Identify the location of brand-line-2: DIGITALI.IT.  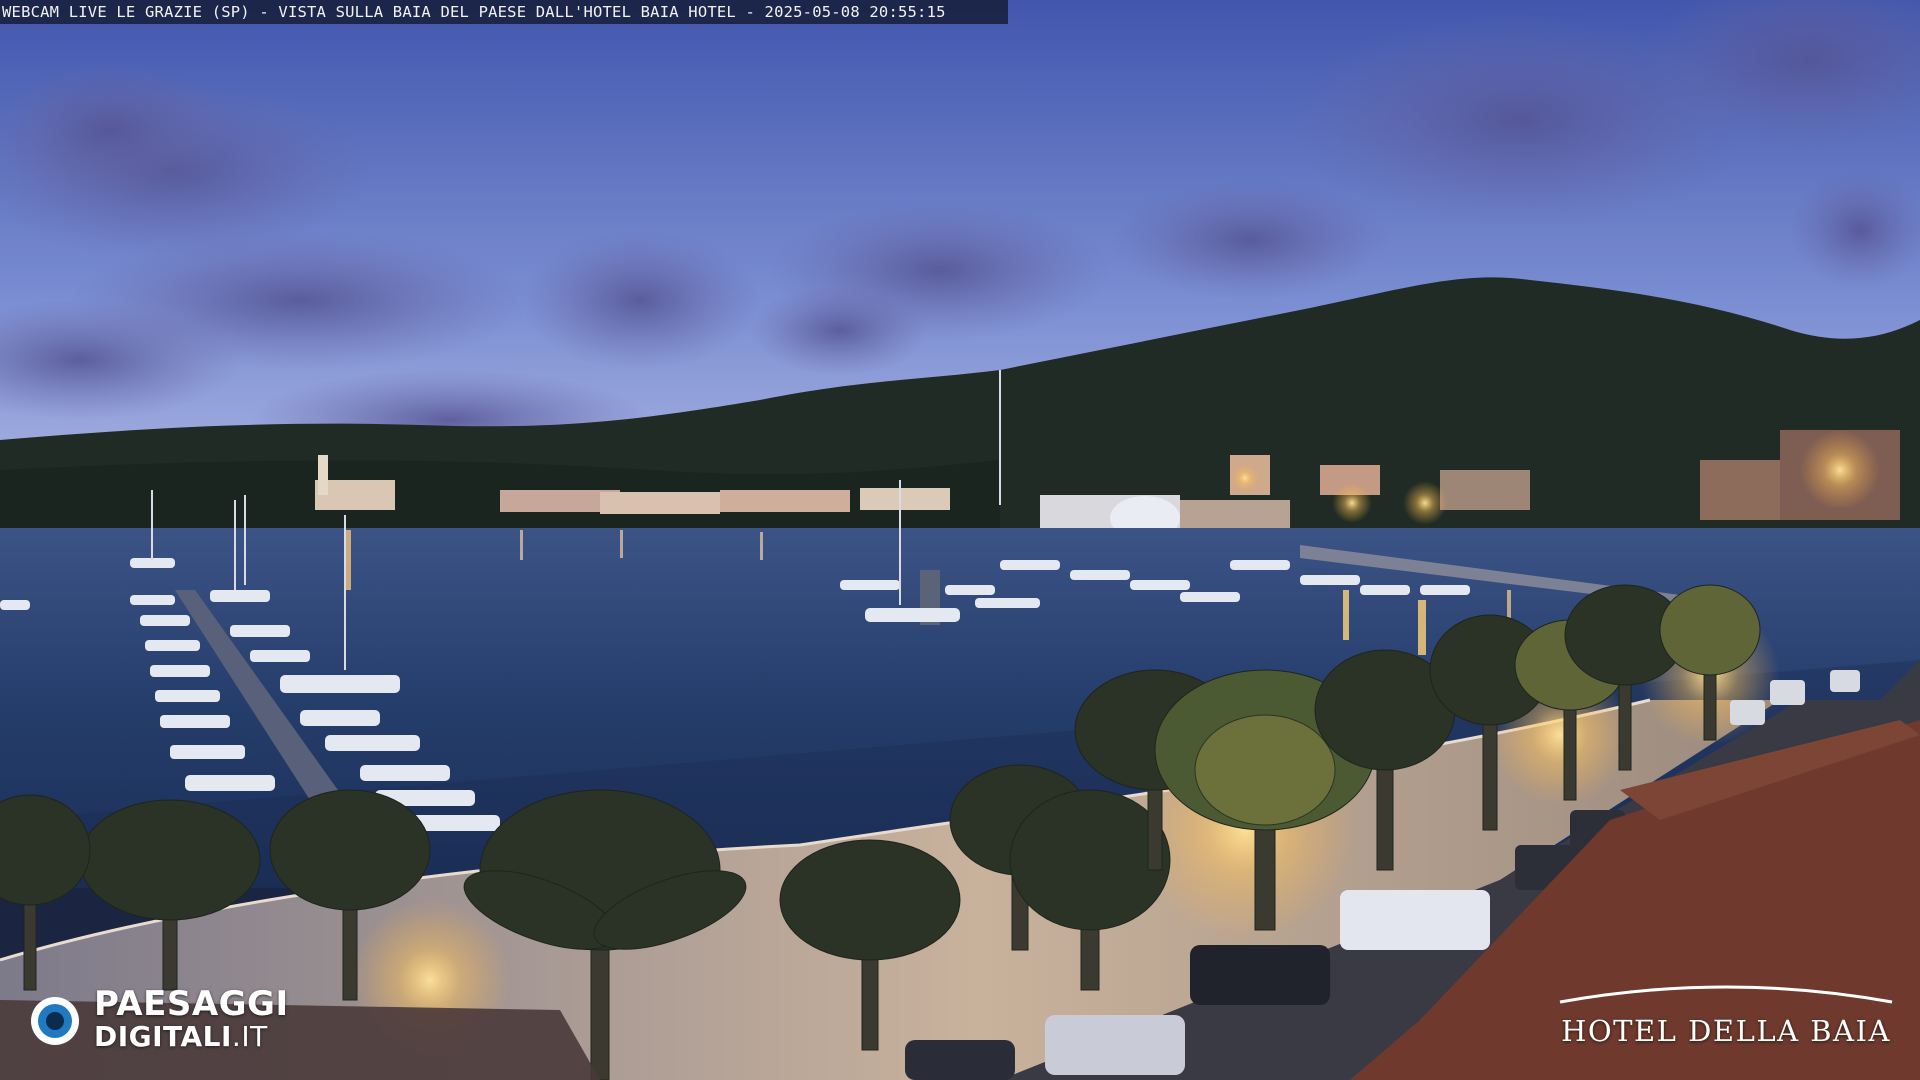
(181, 1037).